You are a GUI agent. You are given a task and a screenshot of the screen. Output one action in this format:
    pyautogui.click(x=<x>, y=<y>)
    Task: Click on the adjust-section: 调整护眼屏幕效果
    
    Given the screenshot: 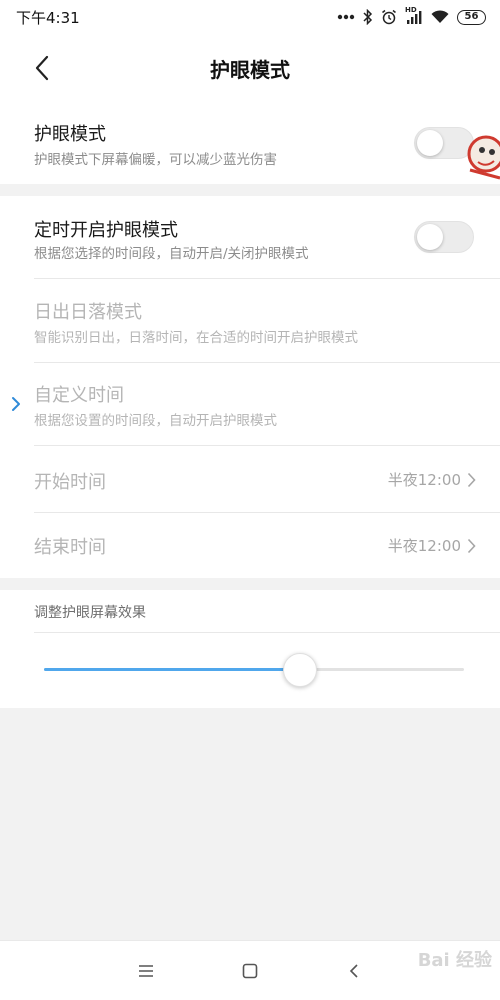 What is the action you would take?
    pyautogui.click(x=250, y=649)
    